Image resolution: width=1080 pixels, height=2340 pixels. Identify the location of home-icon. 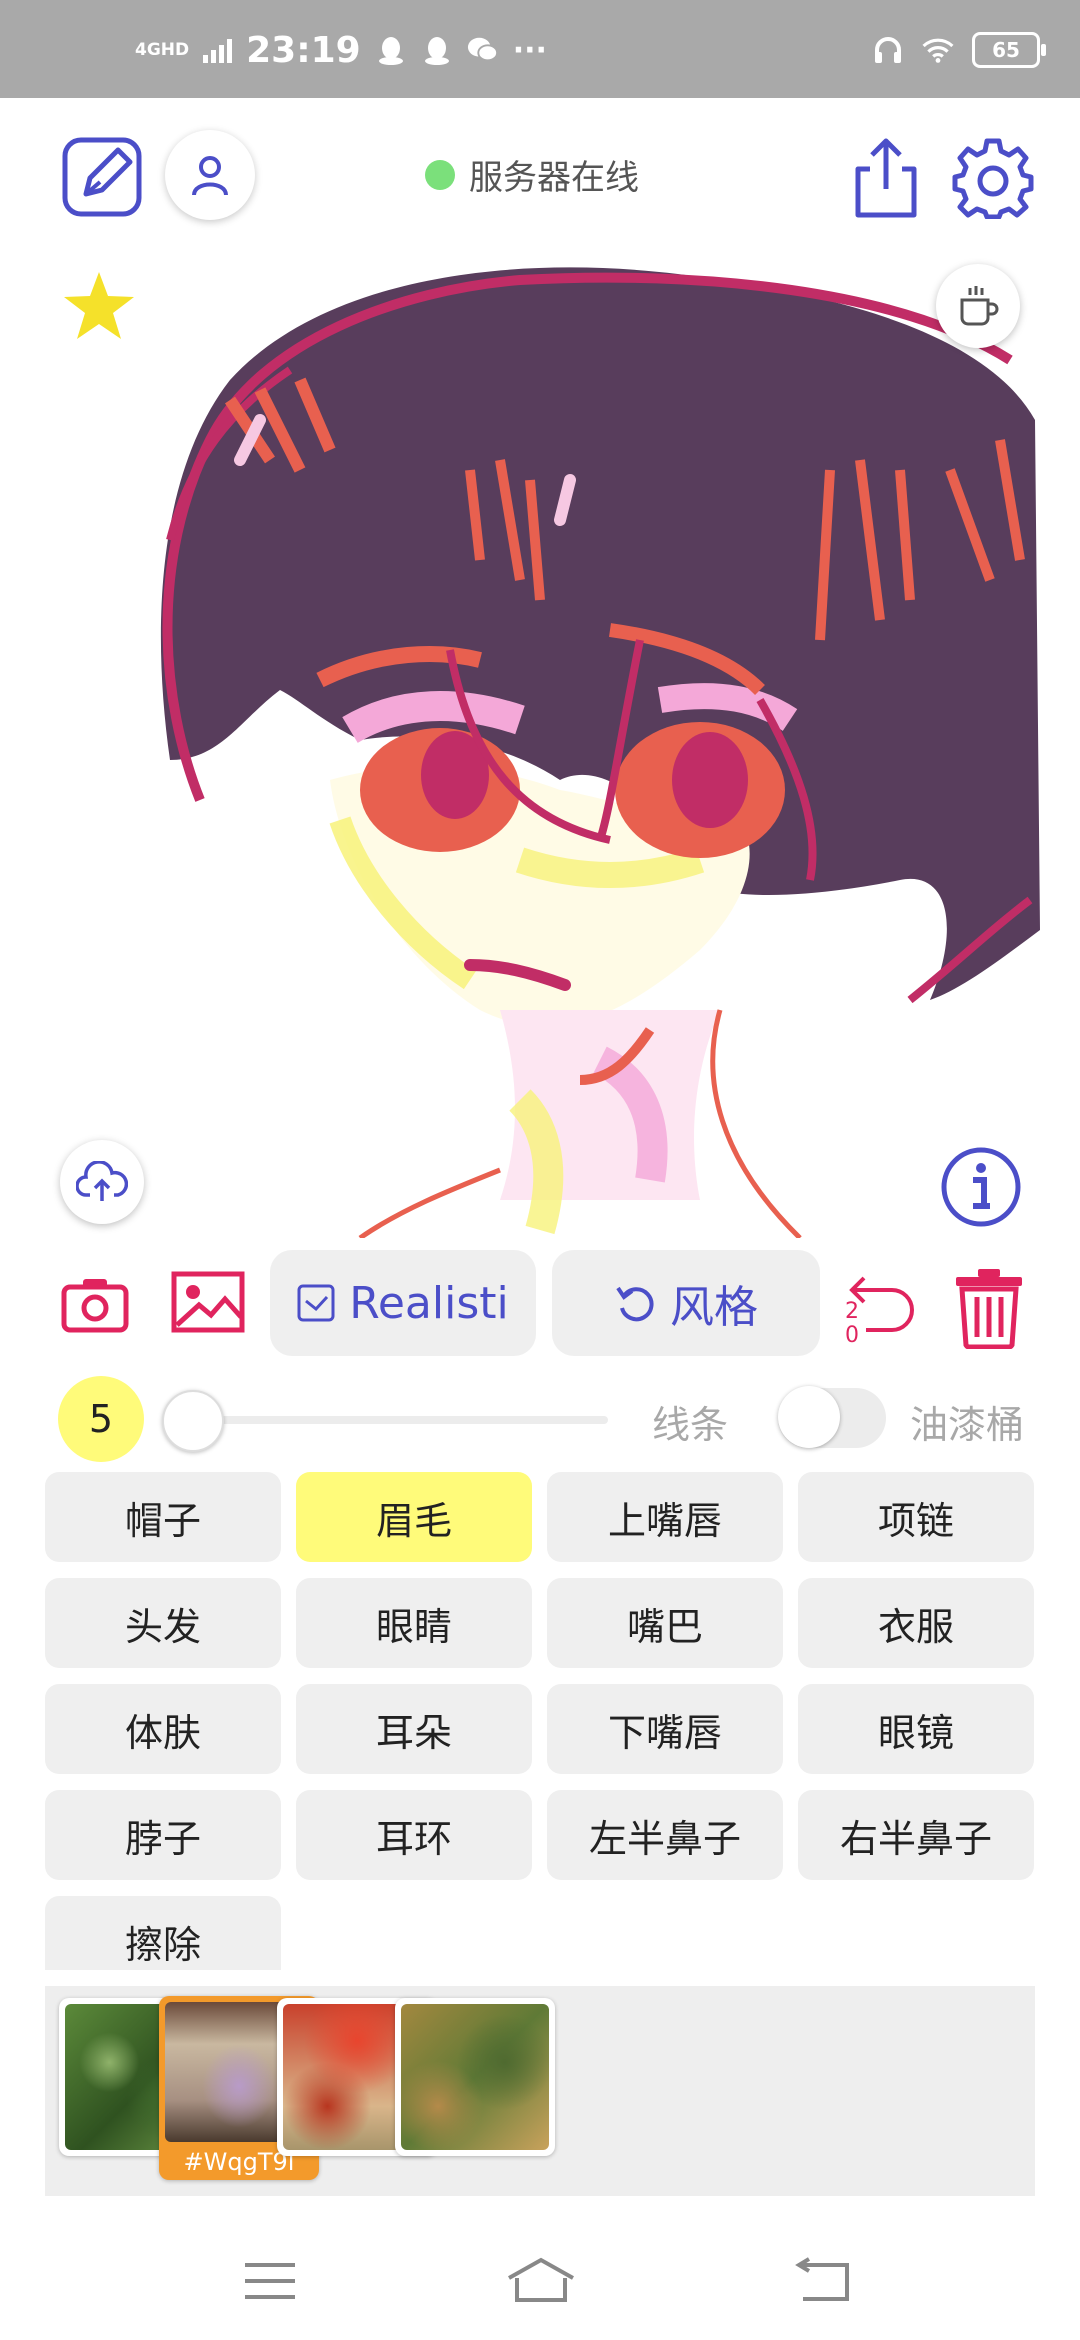
(541, 2280).